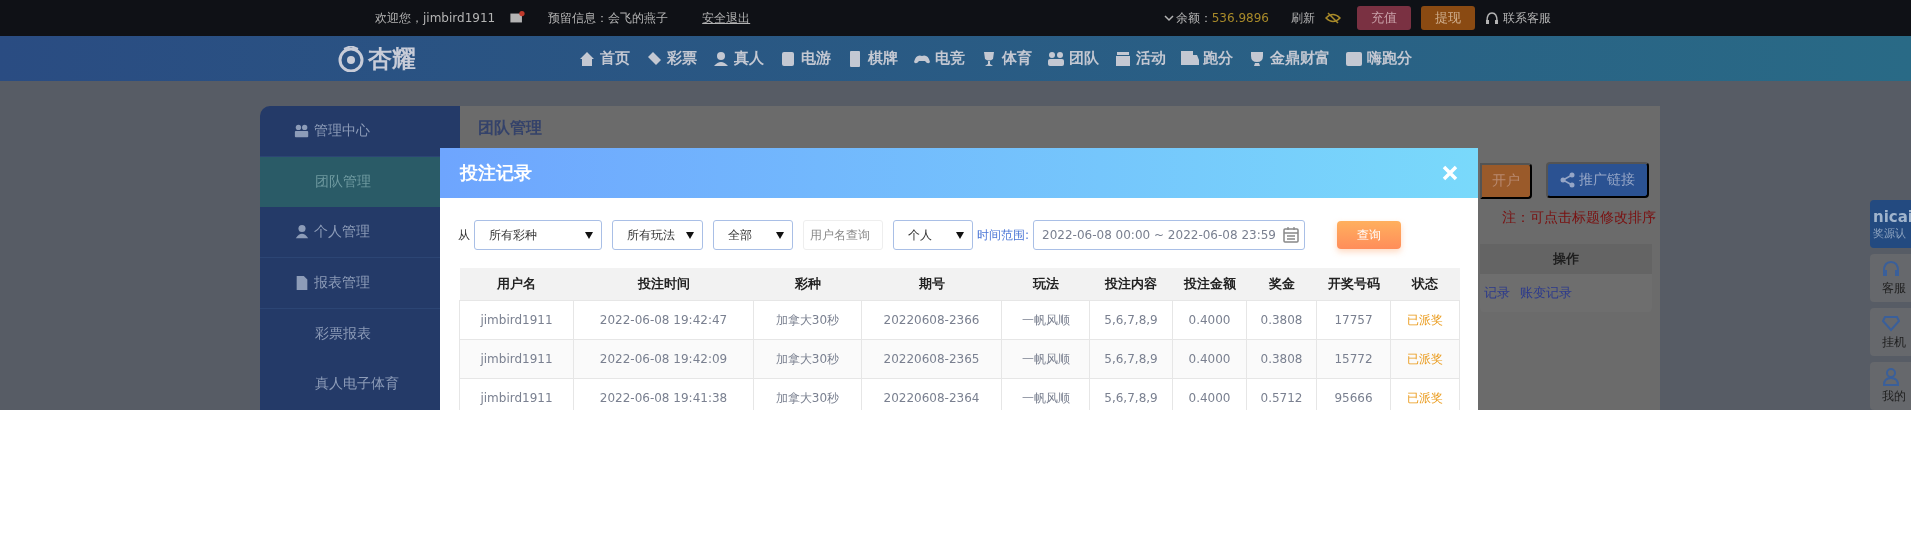 Image resolution: width=1911 pixels, height=548 pixels. Describe the element at coordinates (587, 58) in the screenshot. I see `house-icon` at that location.